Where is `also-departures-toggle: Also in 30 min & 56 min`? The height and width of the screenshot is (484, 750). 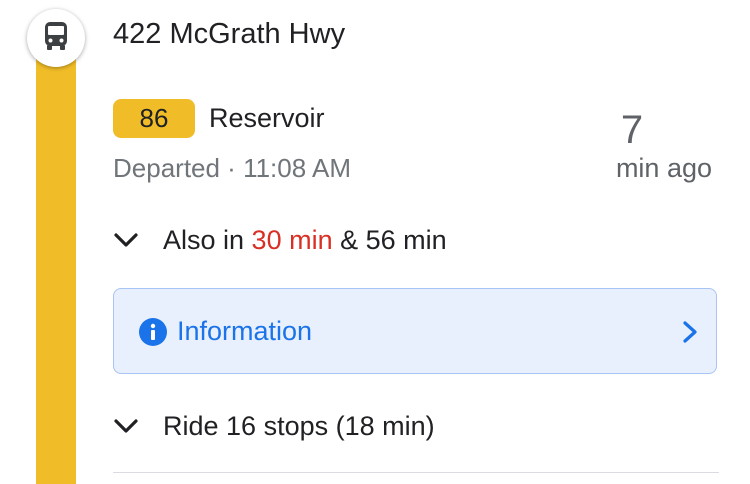 also-departures-toggle: Also in 30 min & 56 min is located at coordinates (280, 240).